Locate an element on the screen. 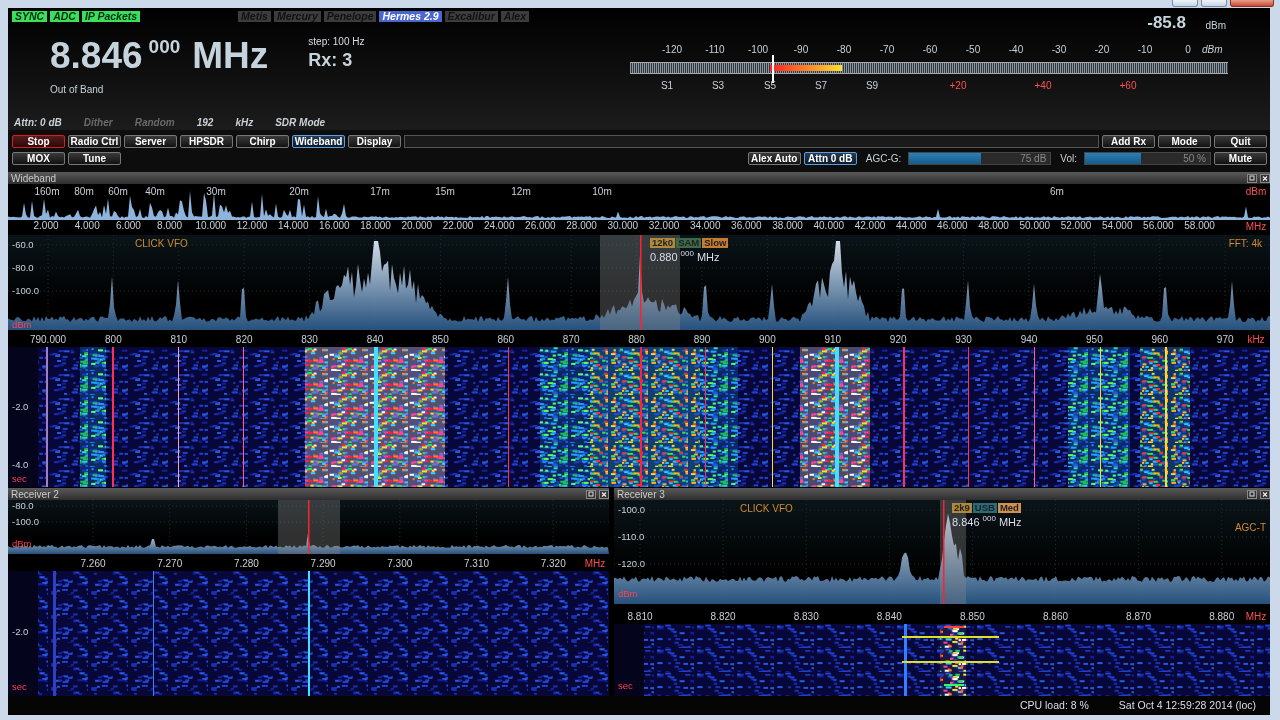 Image resolution: width=1280 pixels, height=720 pixels. x-axis-label: 26.000 is located at coordinates (540, 225).